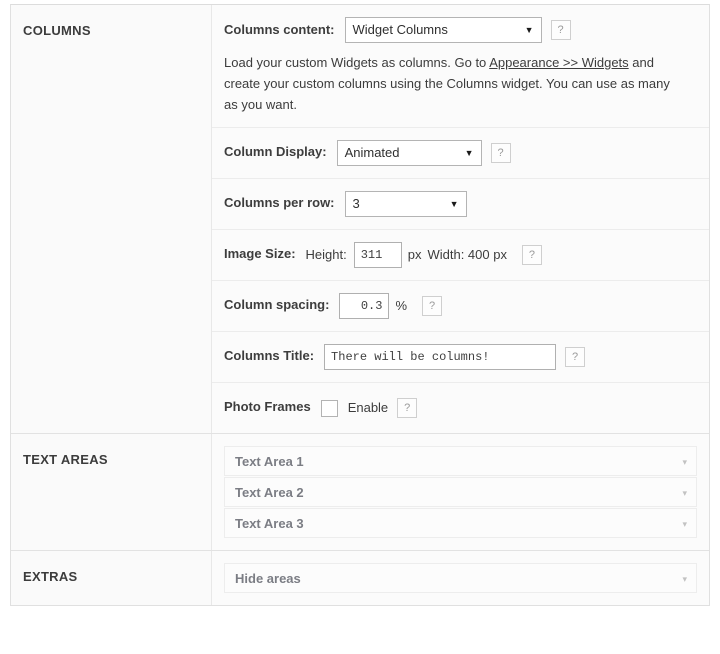 This screenshot has height=654, width=720. What do you see at coordinates (269, 492) in the screenshot?
I see `accordion-text-area-2-label: Text Area 2` at bounding box center [269, 492].